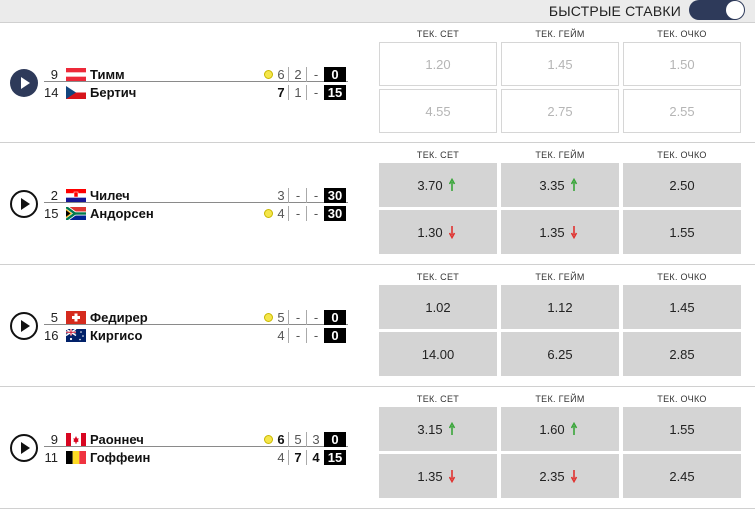 This screenshot has height=509, width=755. I want to click on player-seed: 11, so click(51, 457).